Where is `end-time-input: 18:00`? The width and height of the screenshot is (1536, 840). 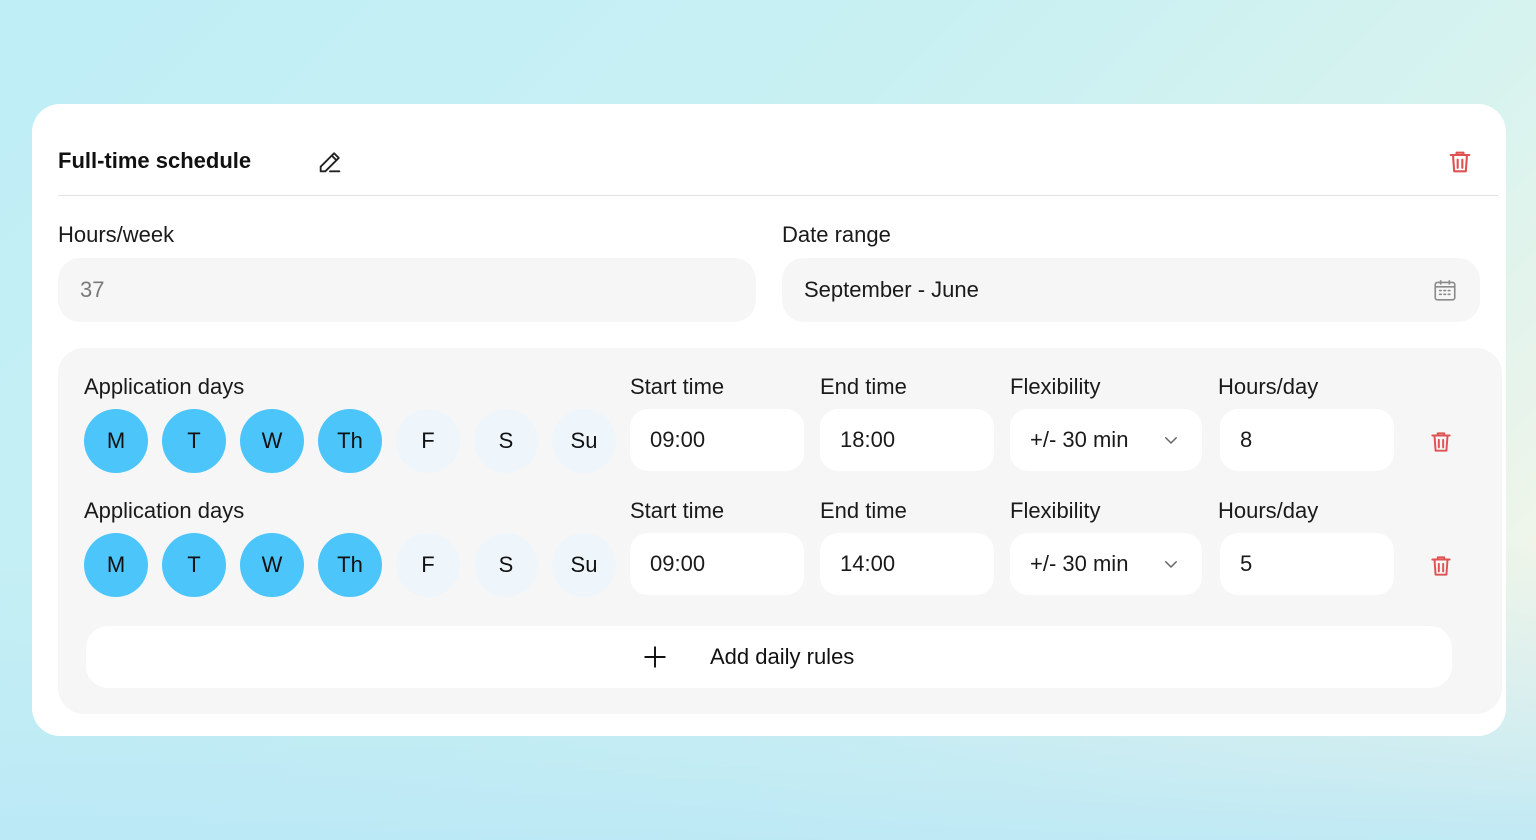 end-time-input: 18:00 is located at coordinates (907, 440).